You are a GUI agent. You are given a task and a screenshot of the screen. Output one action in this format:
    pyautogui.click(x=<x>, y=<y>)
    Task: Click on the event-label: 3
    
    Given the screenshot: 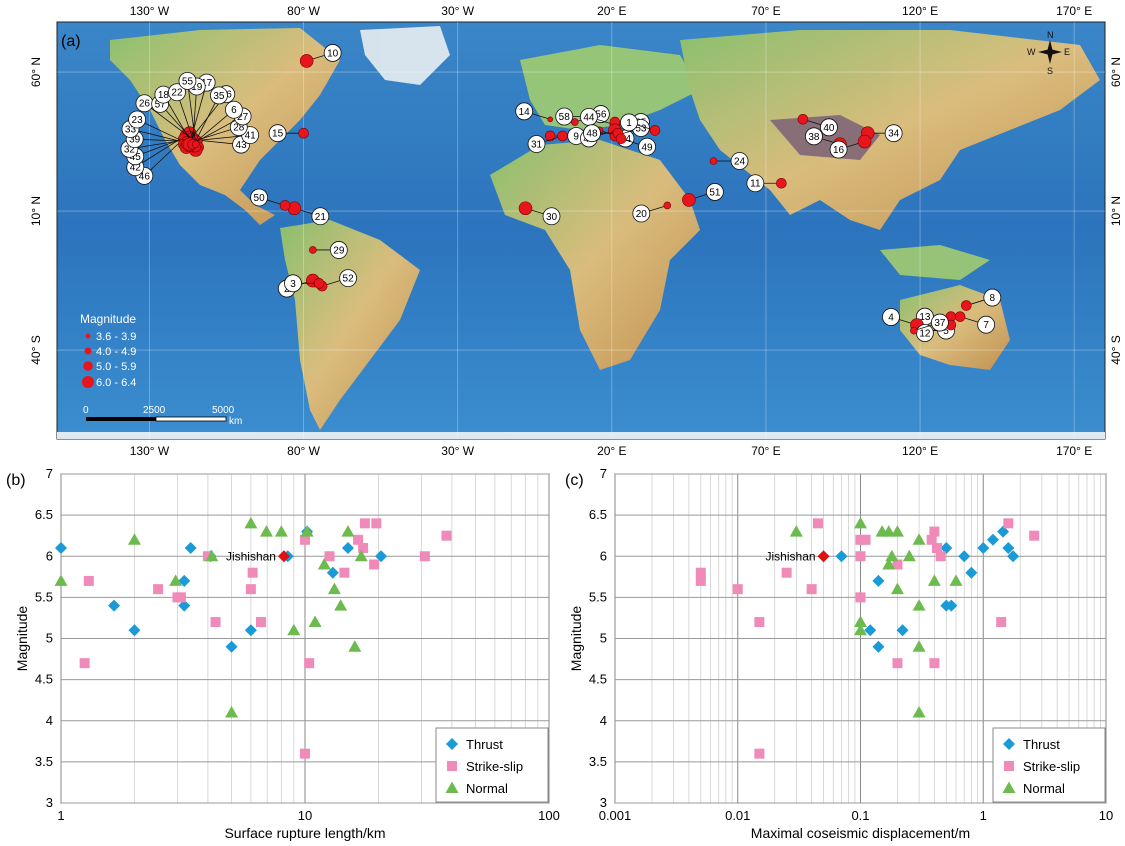 What is the action you would take?
    pyautogui.click(x=293, y=284)
    